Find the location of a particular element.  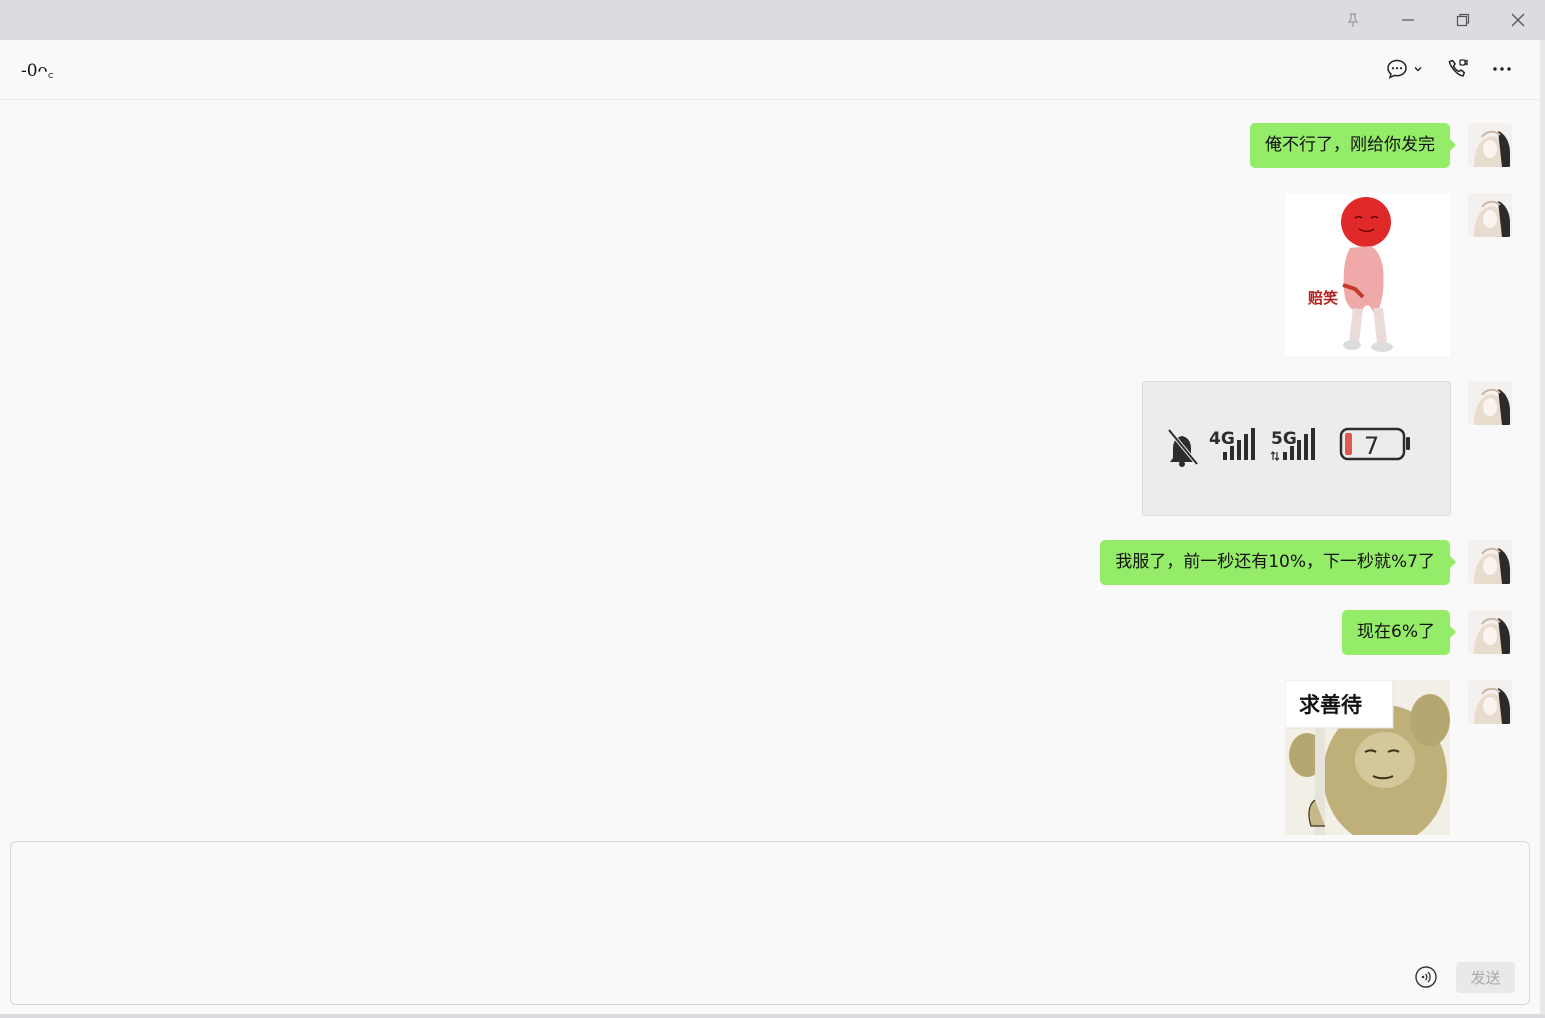

chevron-down-icon is located at coordinates (1418, 69).